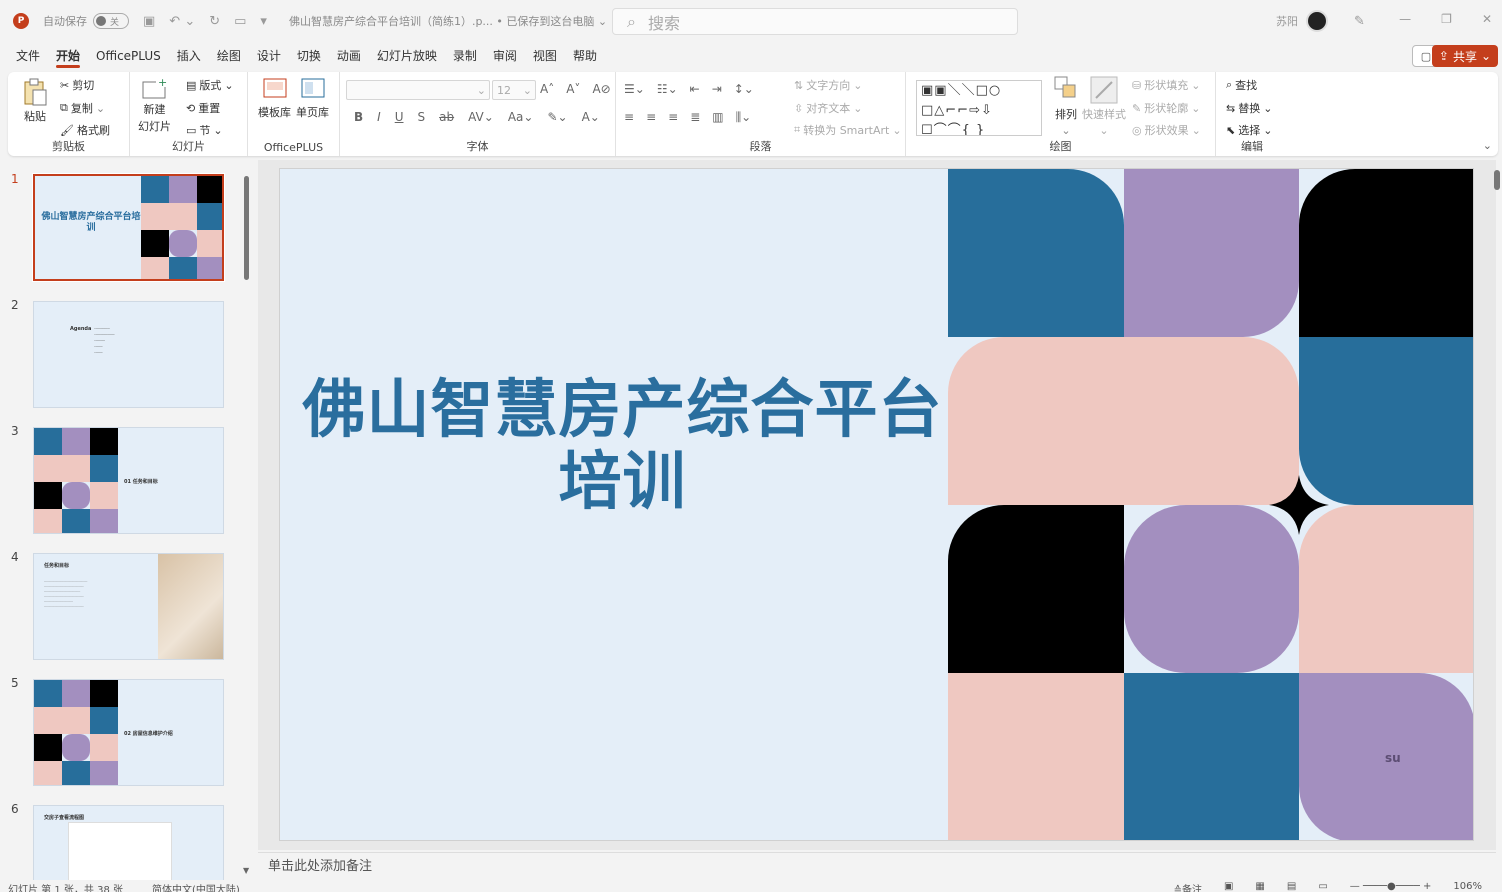  Describe the element at coordinates (695, 117) in the screenshot. I see `justify-icon: ≣` at that location.